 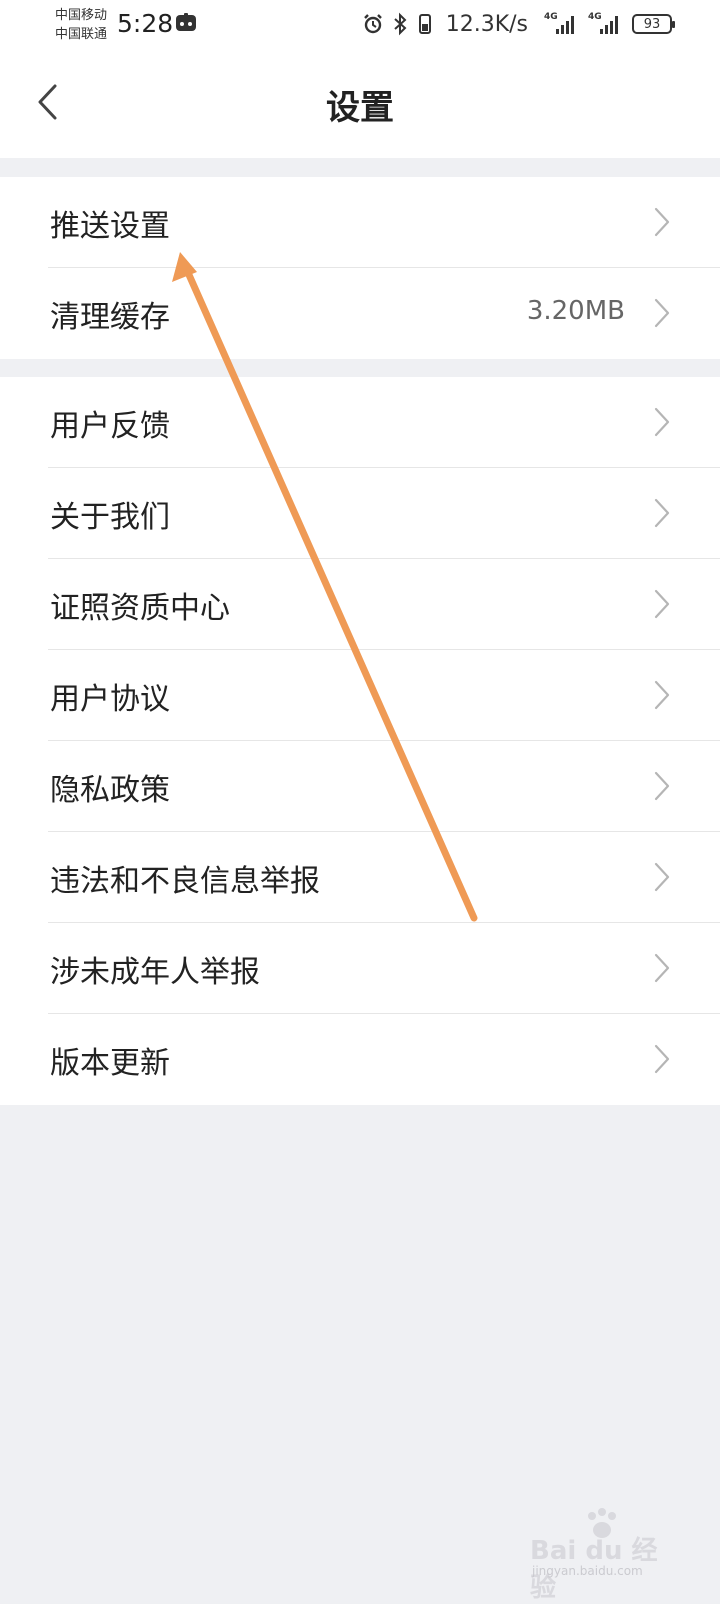 What do you see at coordinates (81, 15) in the screenshot?
I see `carrier-1: 中国移动` at bounding box center [81, 15].